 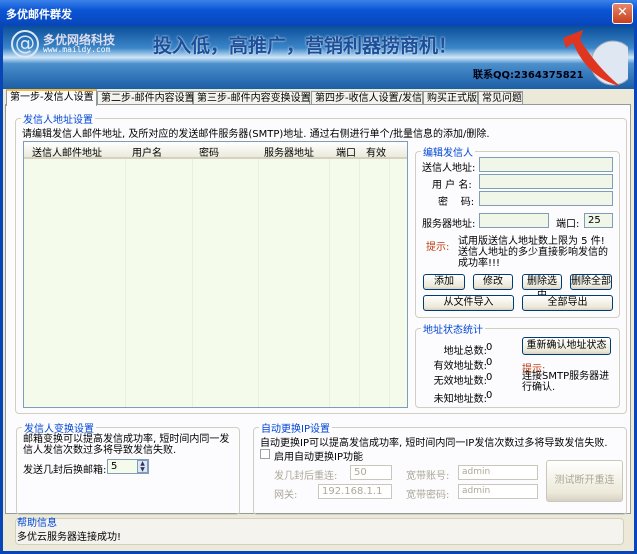 What do you see at coordinates (468, 303) in the screenshot?
I see `import-from-file-button: 从文件导入` at bounding box center [468, 303].